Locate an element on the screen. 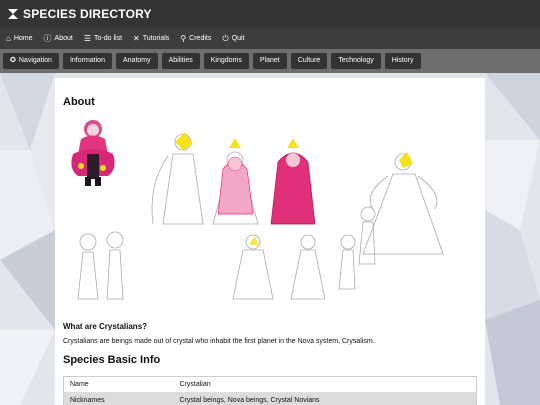 The height and width of the screenshot is (405, 540). info-icon: ⓘ is located at coordinates (47, 38).